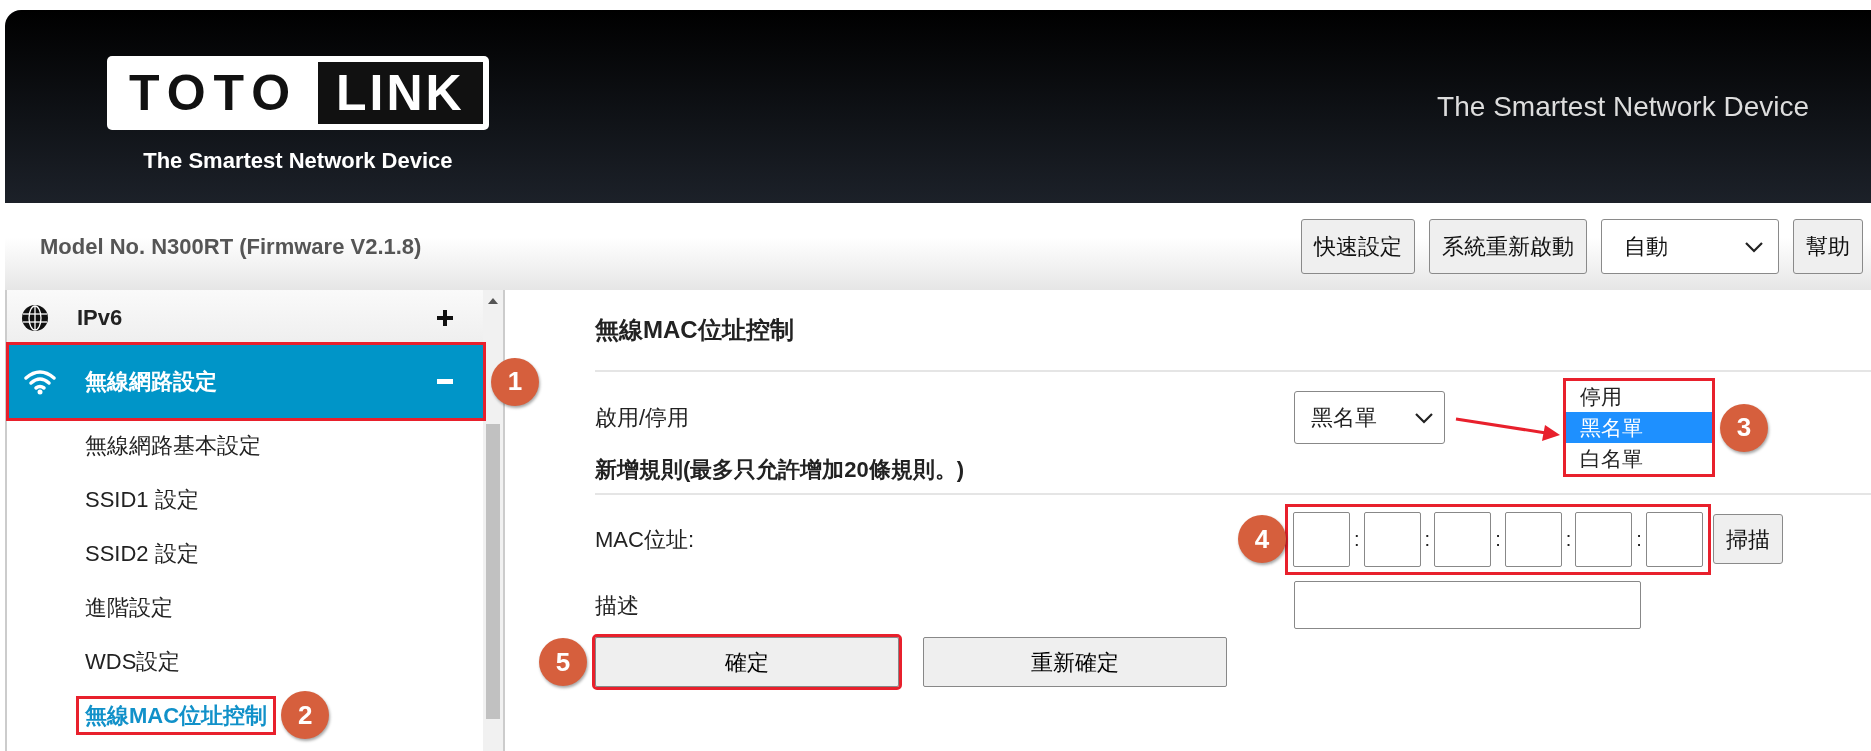 This screenshot has height=751, width=1871. I want to click on scrollbar, so click(493, 520).